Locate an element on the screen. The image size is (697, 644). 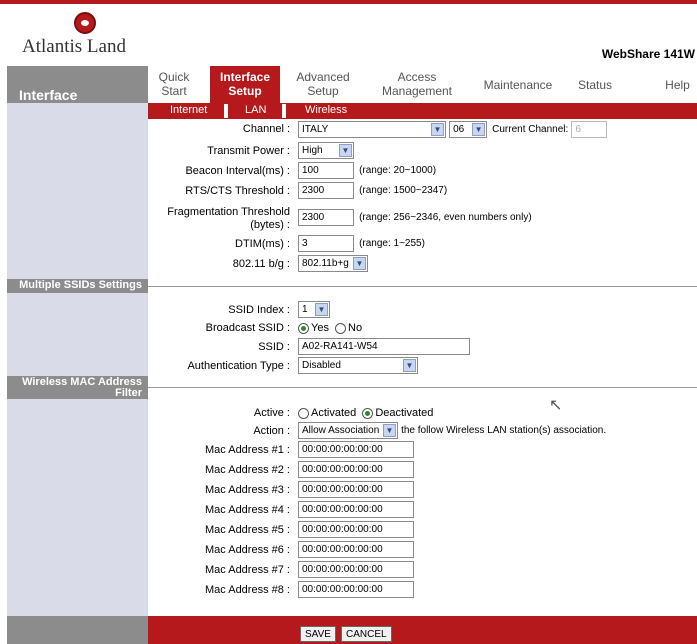
menu-label: Advanced Setup is located at coordinates (323, 84).